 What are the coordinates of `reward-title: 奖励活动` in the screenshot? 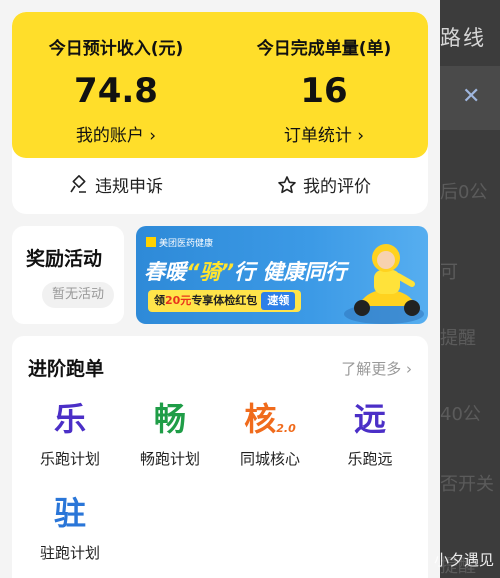 It's located at (64, 259).